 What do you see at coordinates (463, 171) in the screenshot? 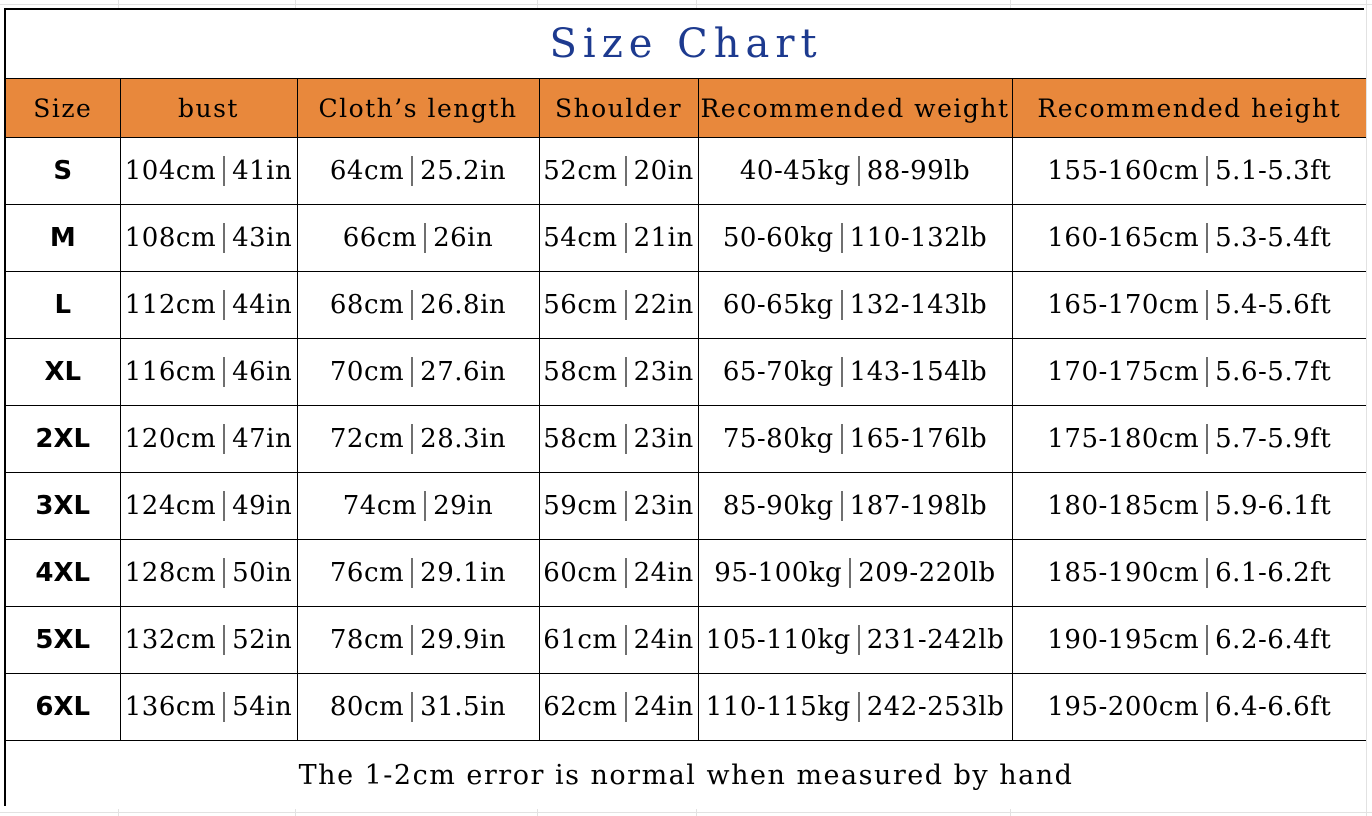
I see `value-imperial: 25.2in` at bounding box center [463, 171].